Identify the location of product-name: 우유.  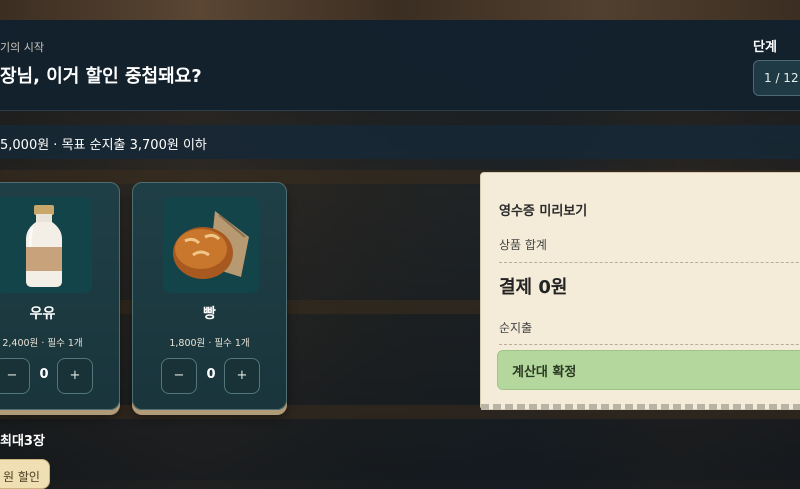
(42, 314).